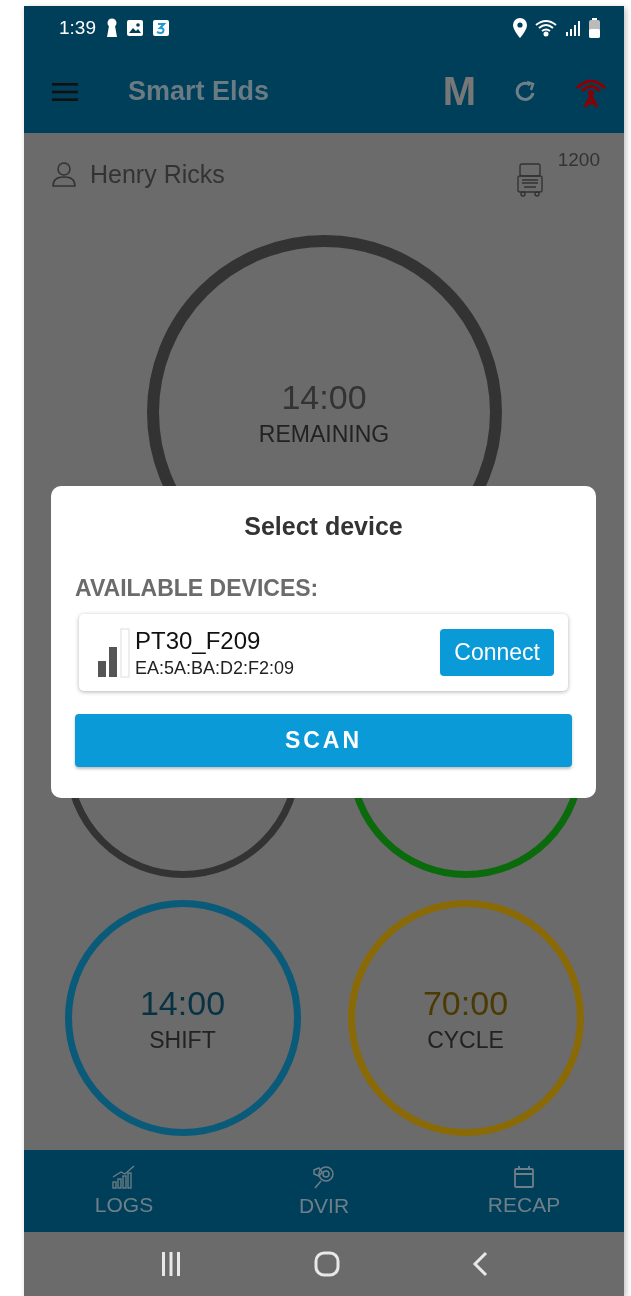  Describe the element at coordinates (323, 740) in the screenshot. I see `scan-button: SCAN` at that location.